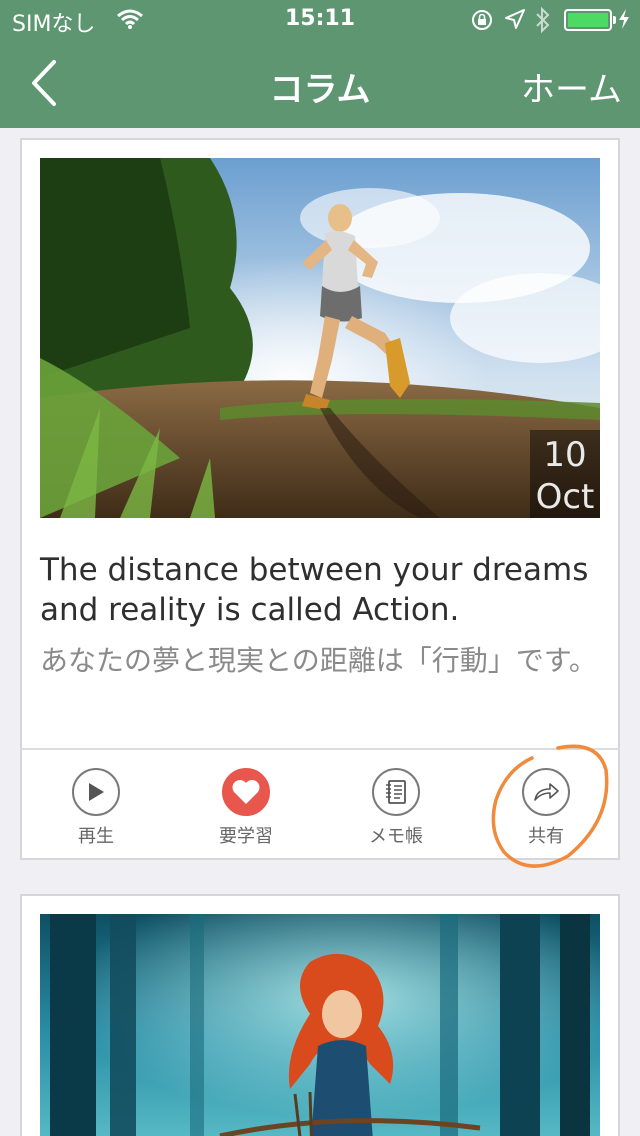 The height and width of the screenshot is (1136, 640). What do you see at coordinates (320, 20) in the screenshot?
I see `status-bar: SIMなし 15:11` at bounding box center [320, 20].